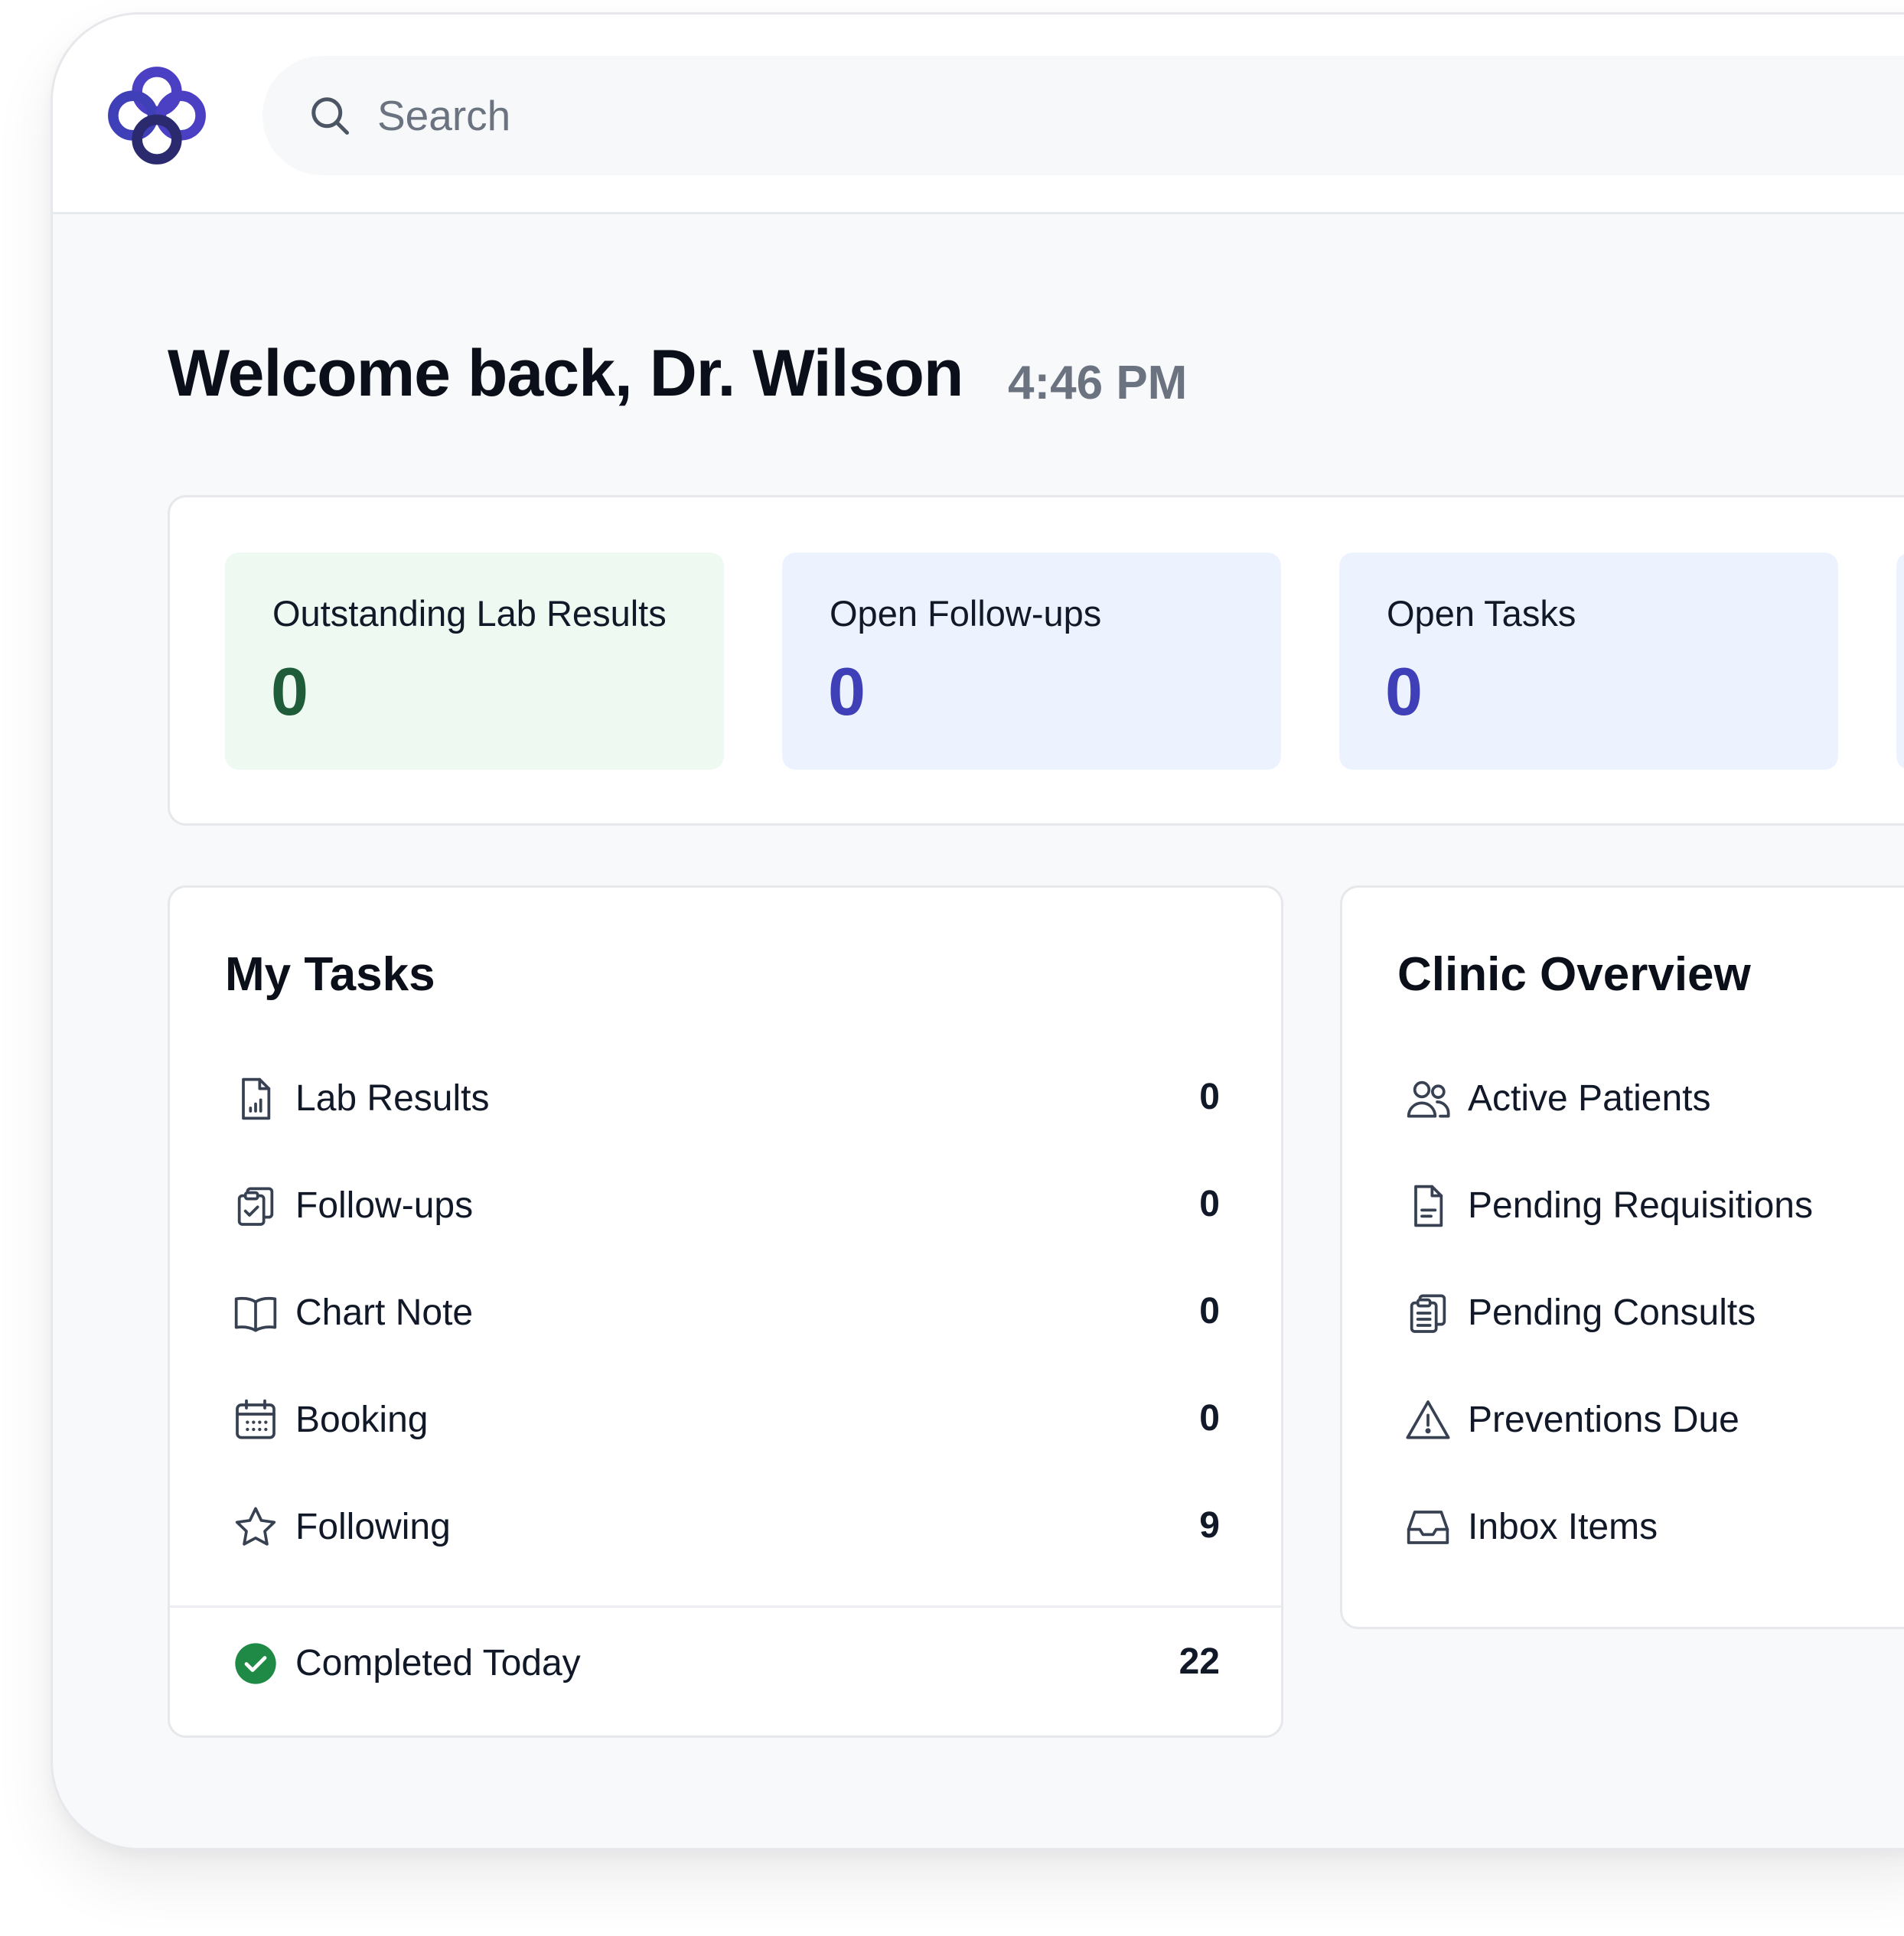 This screenshot has height=1936, width=1904. What do you see at coordinates (255, 1419) in the screenshot?
I see `calendar-icon` at bounding box center [255, 1419].